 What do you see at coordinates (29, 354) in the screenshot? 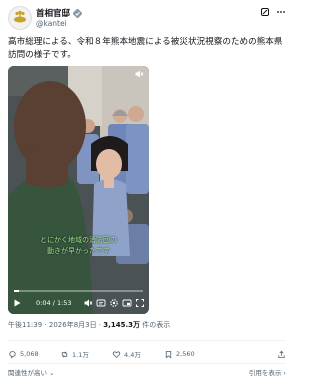
I see `reply-count: 5,068` at bounding box center [29, 354].